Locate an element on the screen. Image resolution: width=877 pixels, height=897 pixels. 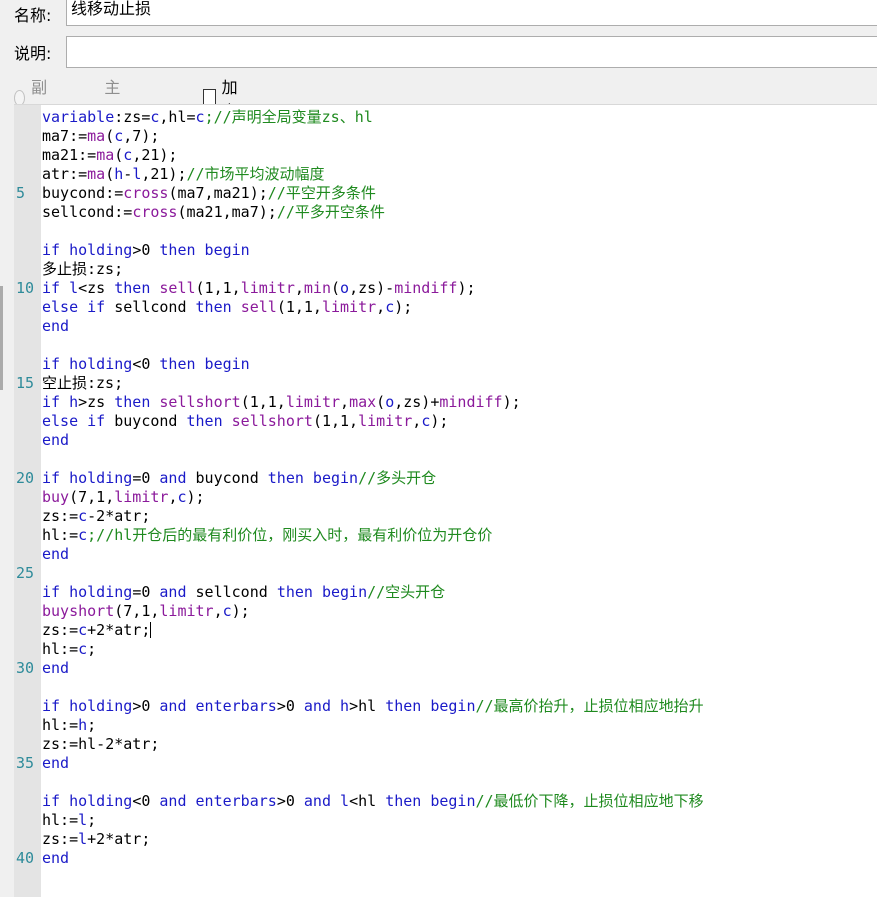
code-token: sellcond:= is located at coordinates (87, 212).